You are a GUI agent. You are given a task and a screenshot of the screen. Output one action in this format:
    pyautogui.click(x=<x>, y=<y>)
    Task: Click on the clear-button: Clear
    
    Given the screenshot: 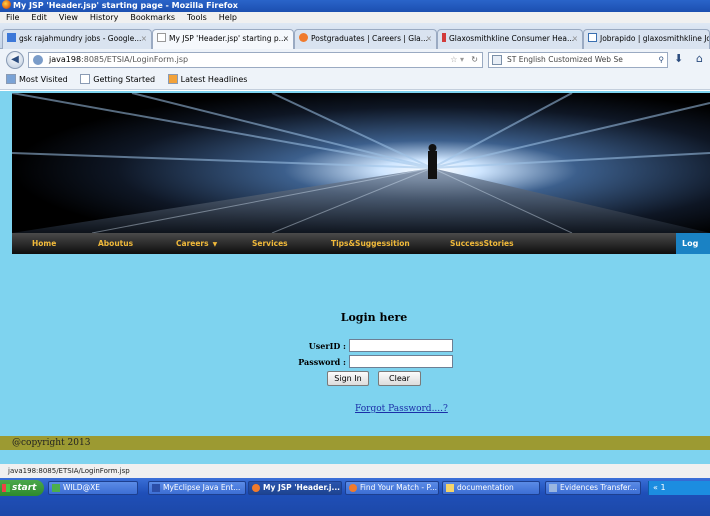 What is the action you would take?
    pyautogui.click(x=399, y=378)
    